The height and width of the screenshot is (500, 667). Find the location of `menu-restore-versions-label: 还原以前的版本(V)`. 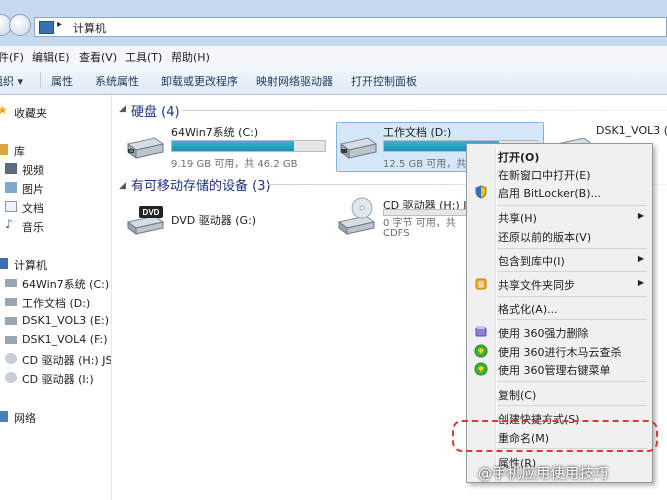

menu-restore-versions-label: 还原以前的版本(V) is located at coordinates (545, 237).